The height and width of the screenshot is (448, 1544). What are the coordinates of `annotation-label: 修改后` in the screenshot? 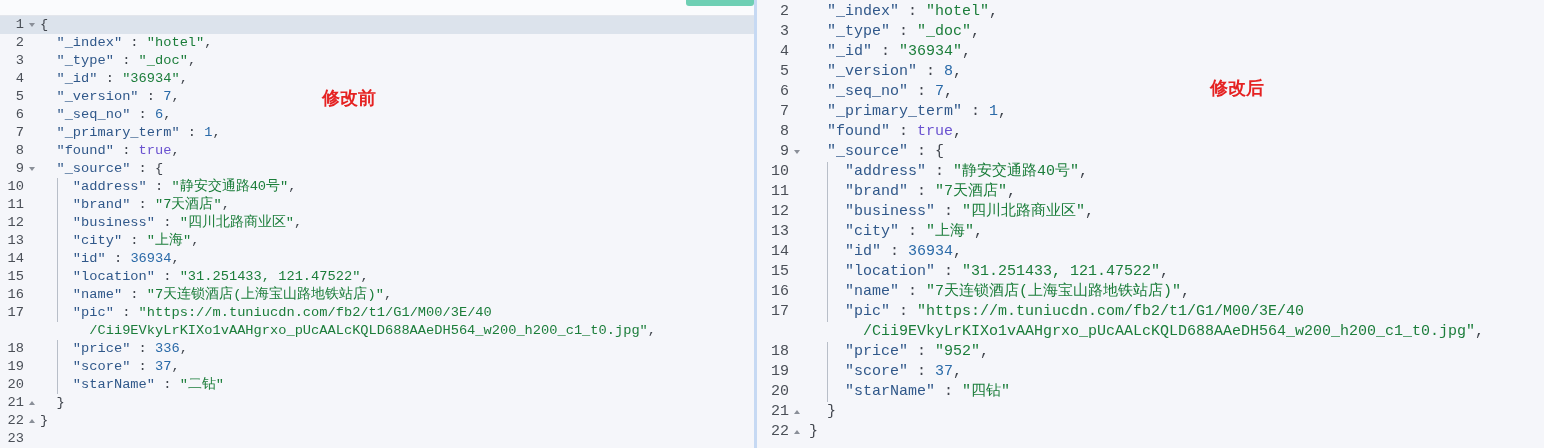 It's located at (1237, 88).